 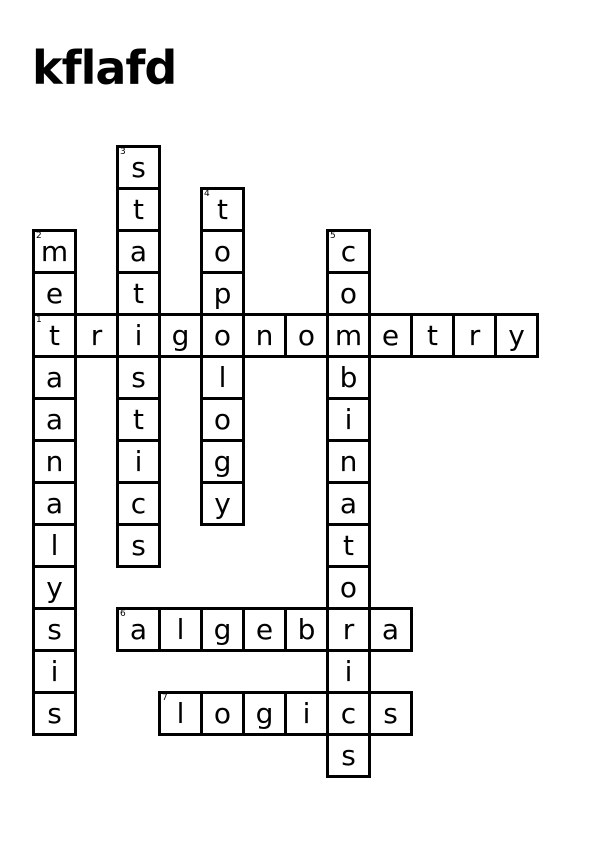 I want to click on grid-cell: 6a, so click(x=138, y=629).